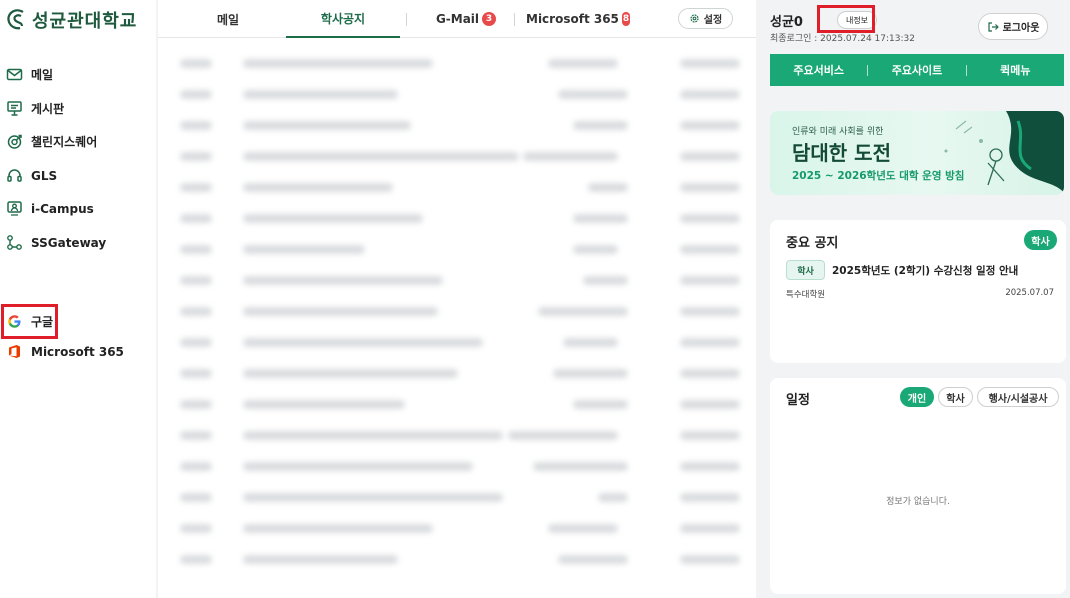 Image resolution: width=1070 pixels, height=598 pixels. I want to click on tab-bar: 메일 학사공지 G-Mail 3 Microsoft 365 8 설정, so click(457, 19).